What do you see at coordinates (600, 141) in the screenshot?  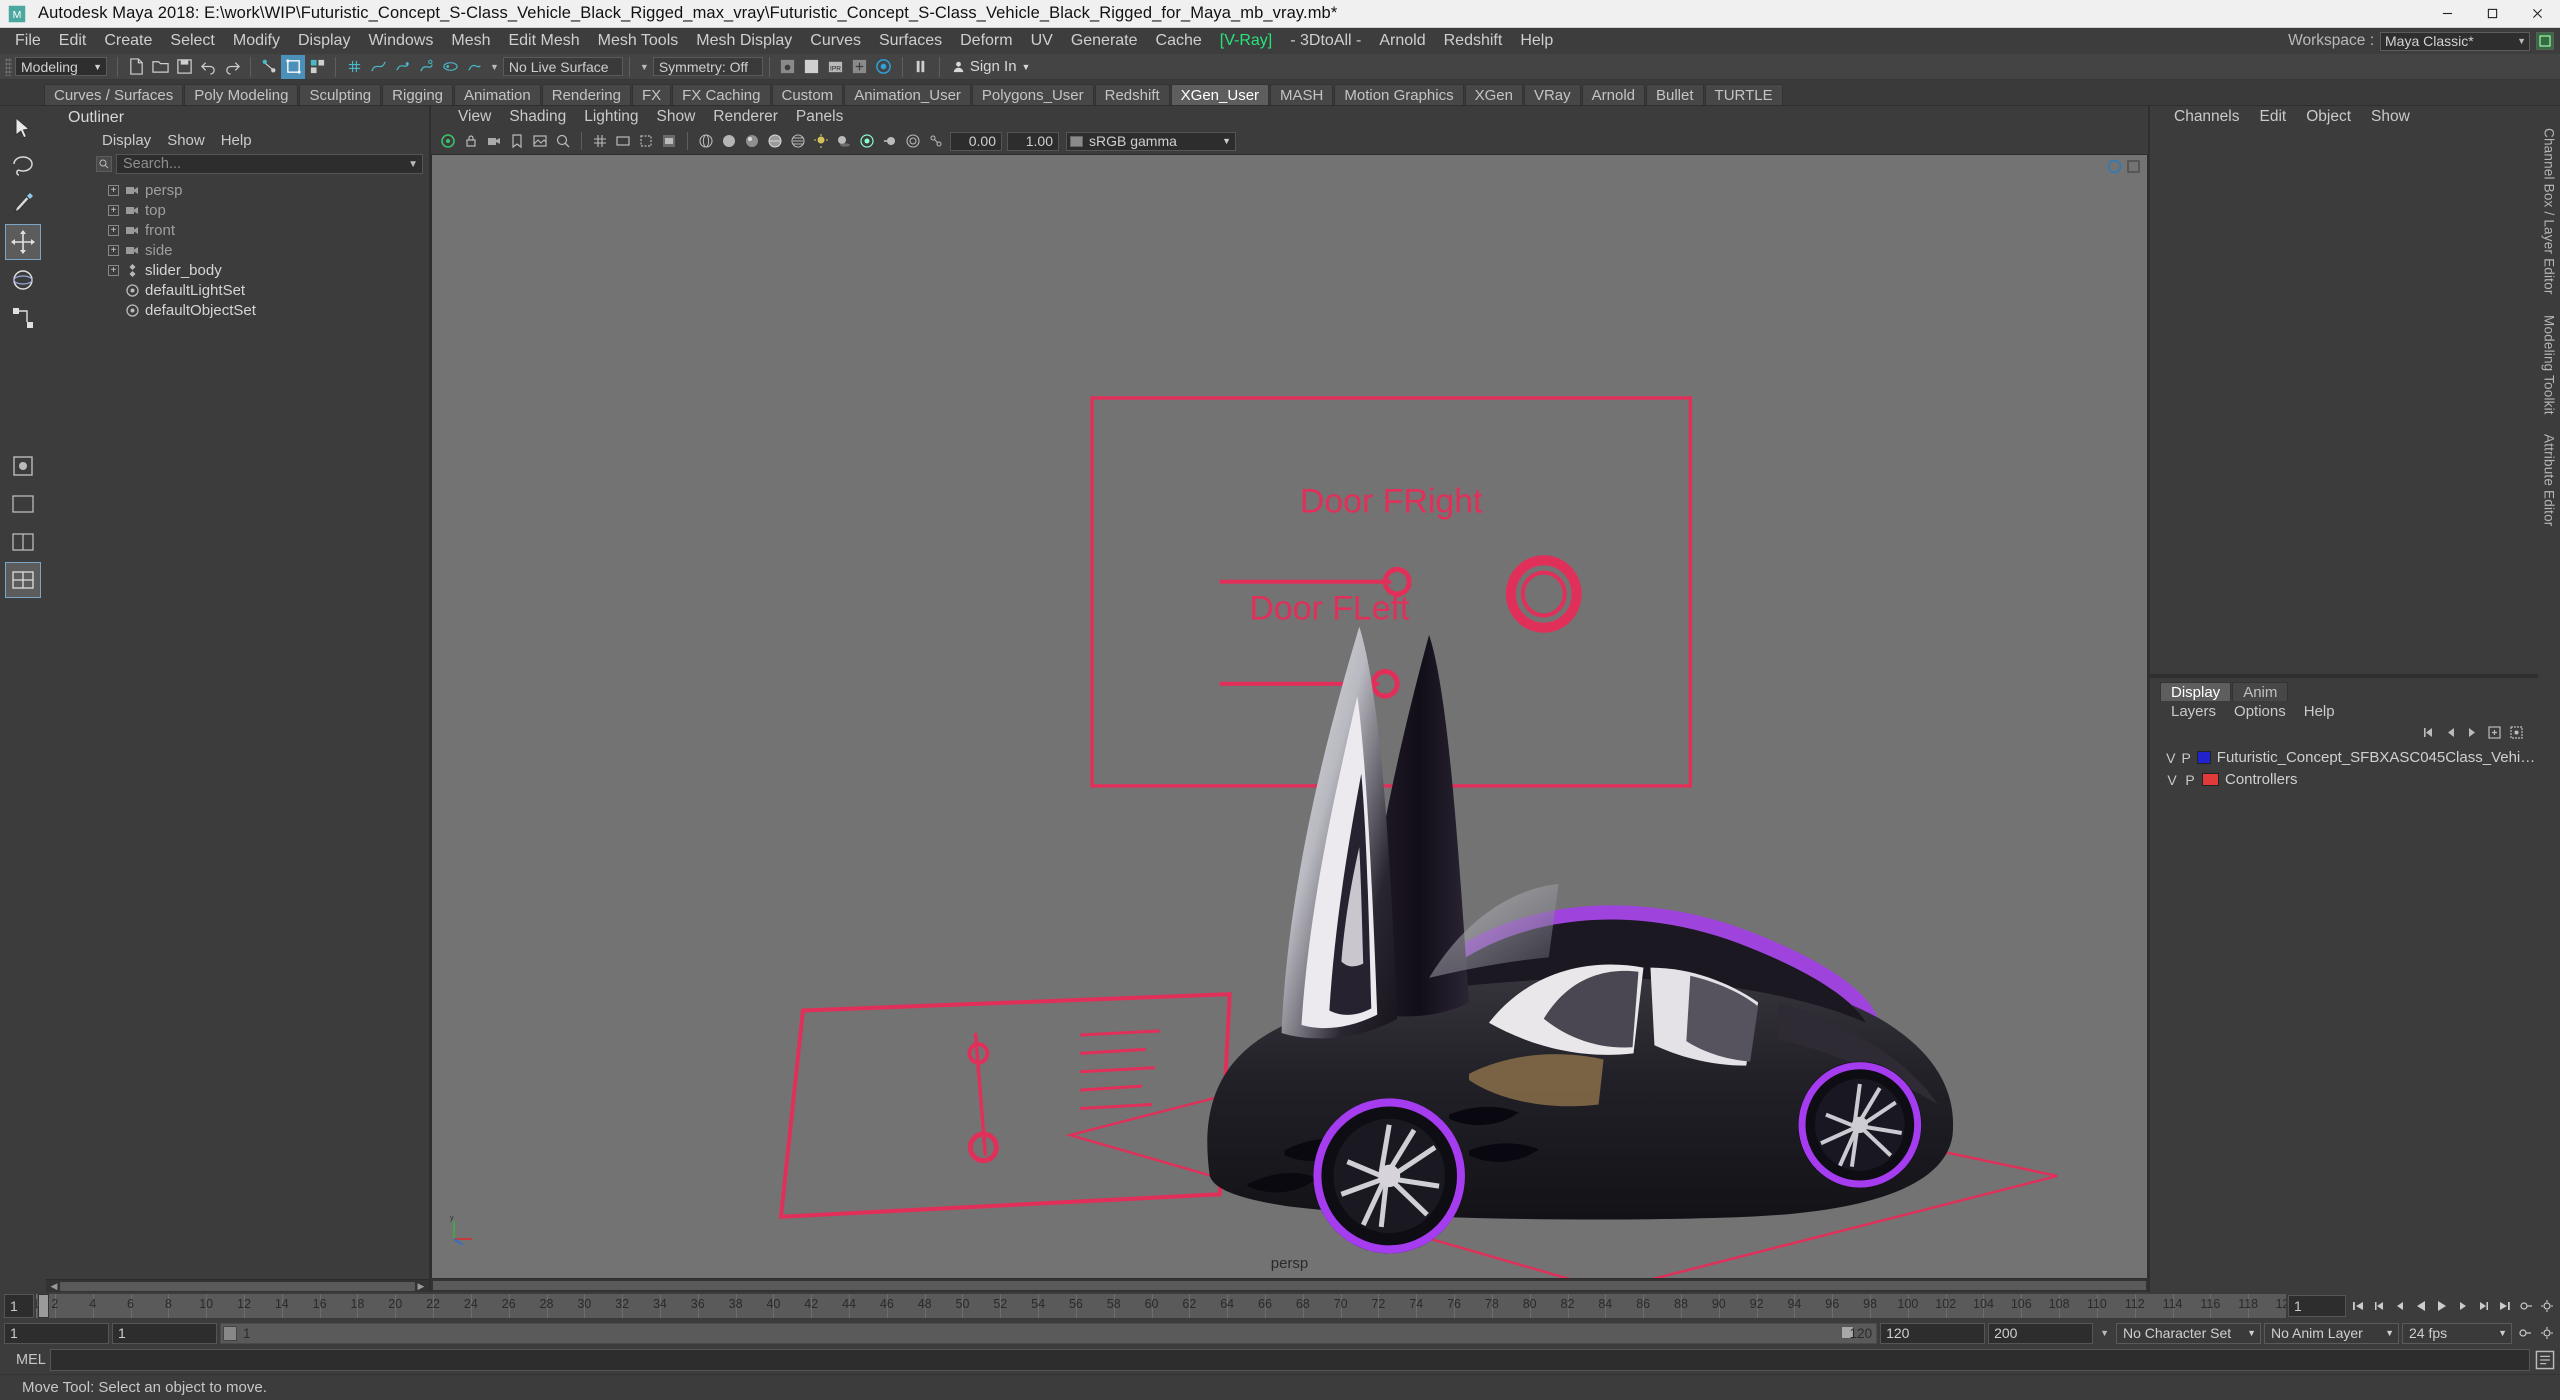 I see `grid-toggle-icon` at bounding box center [600, 141].